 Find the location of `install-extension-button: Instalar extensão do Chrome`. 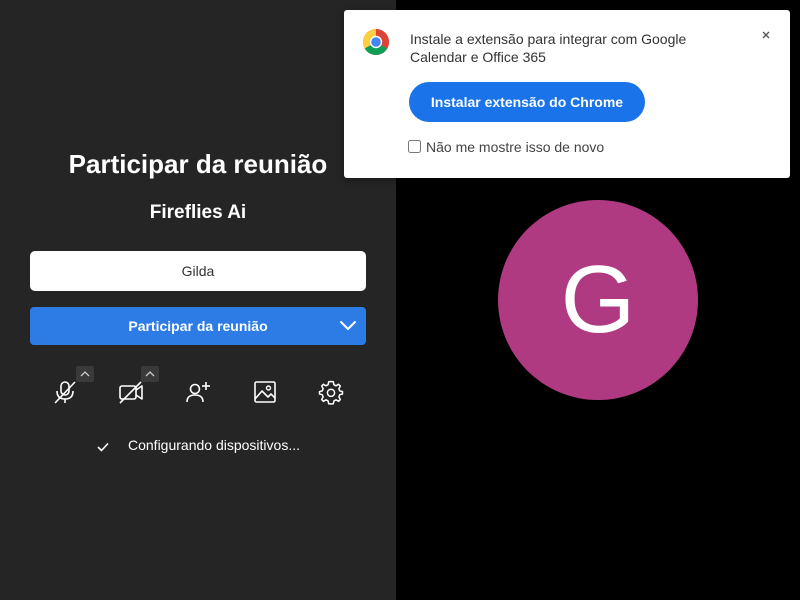

install-extension-button: Instalar extensão do Chrome is located at coordinates (527, 102).